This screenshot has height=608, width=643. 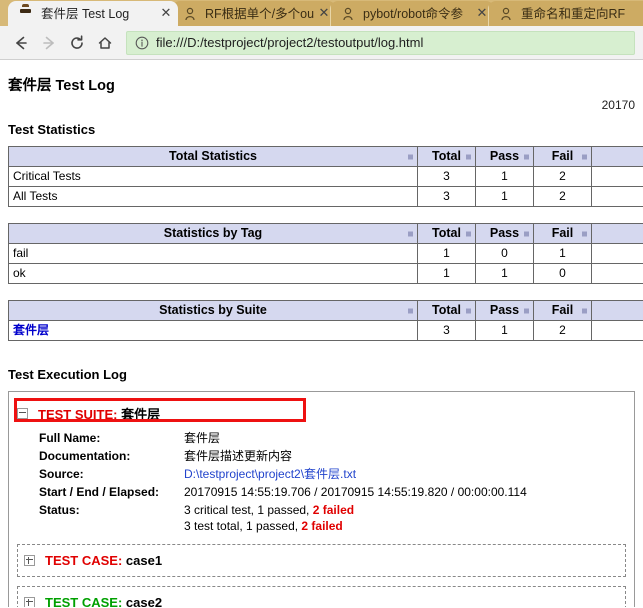 I want to click on row-fail: 1, so click(x=562, y=253).